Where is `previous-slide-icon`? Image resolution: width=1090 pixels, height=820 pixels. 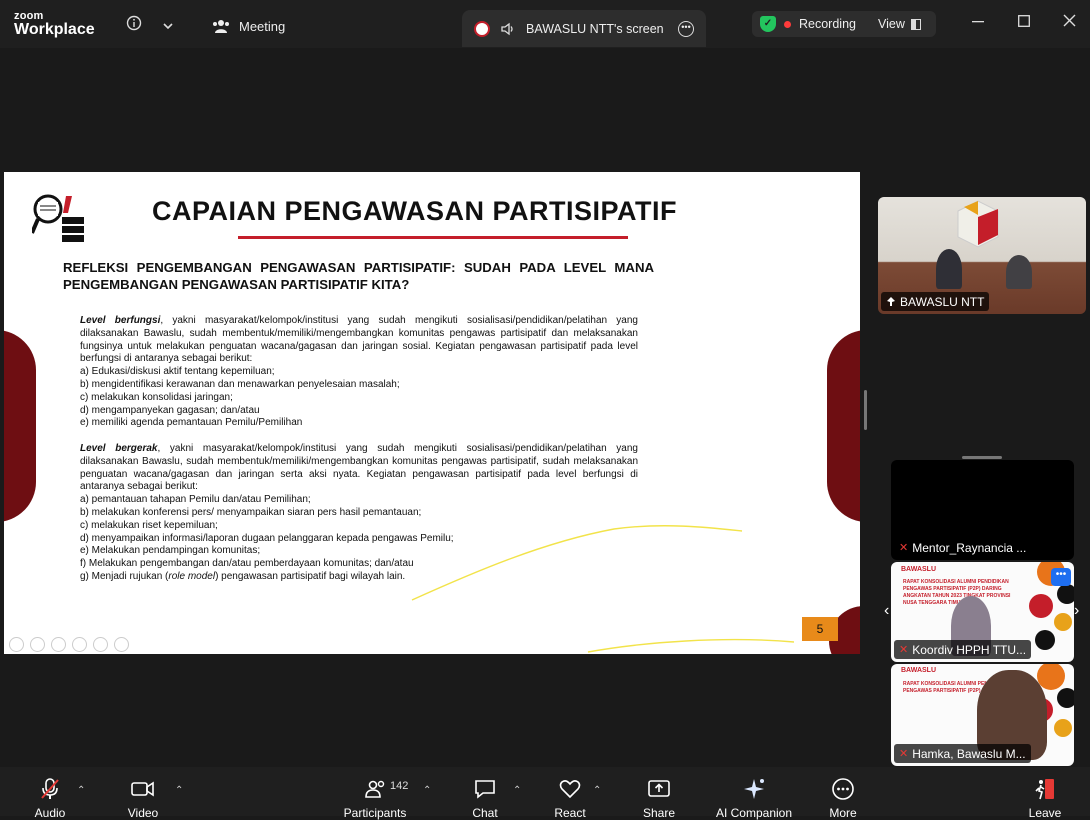
previous-slide-icon is located at coordinates (16, 644).